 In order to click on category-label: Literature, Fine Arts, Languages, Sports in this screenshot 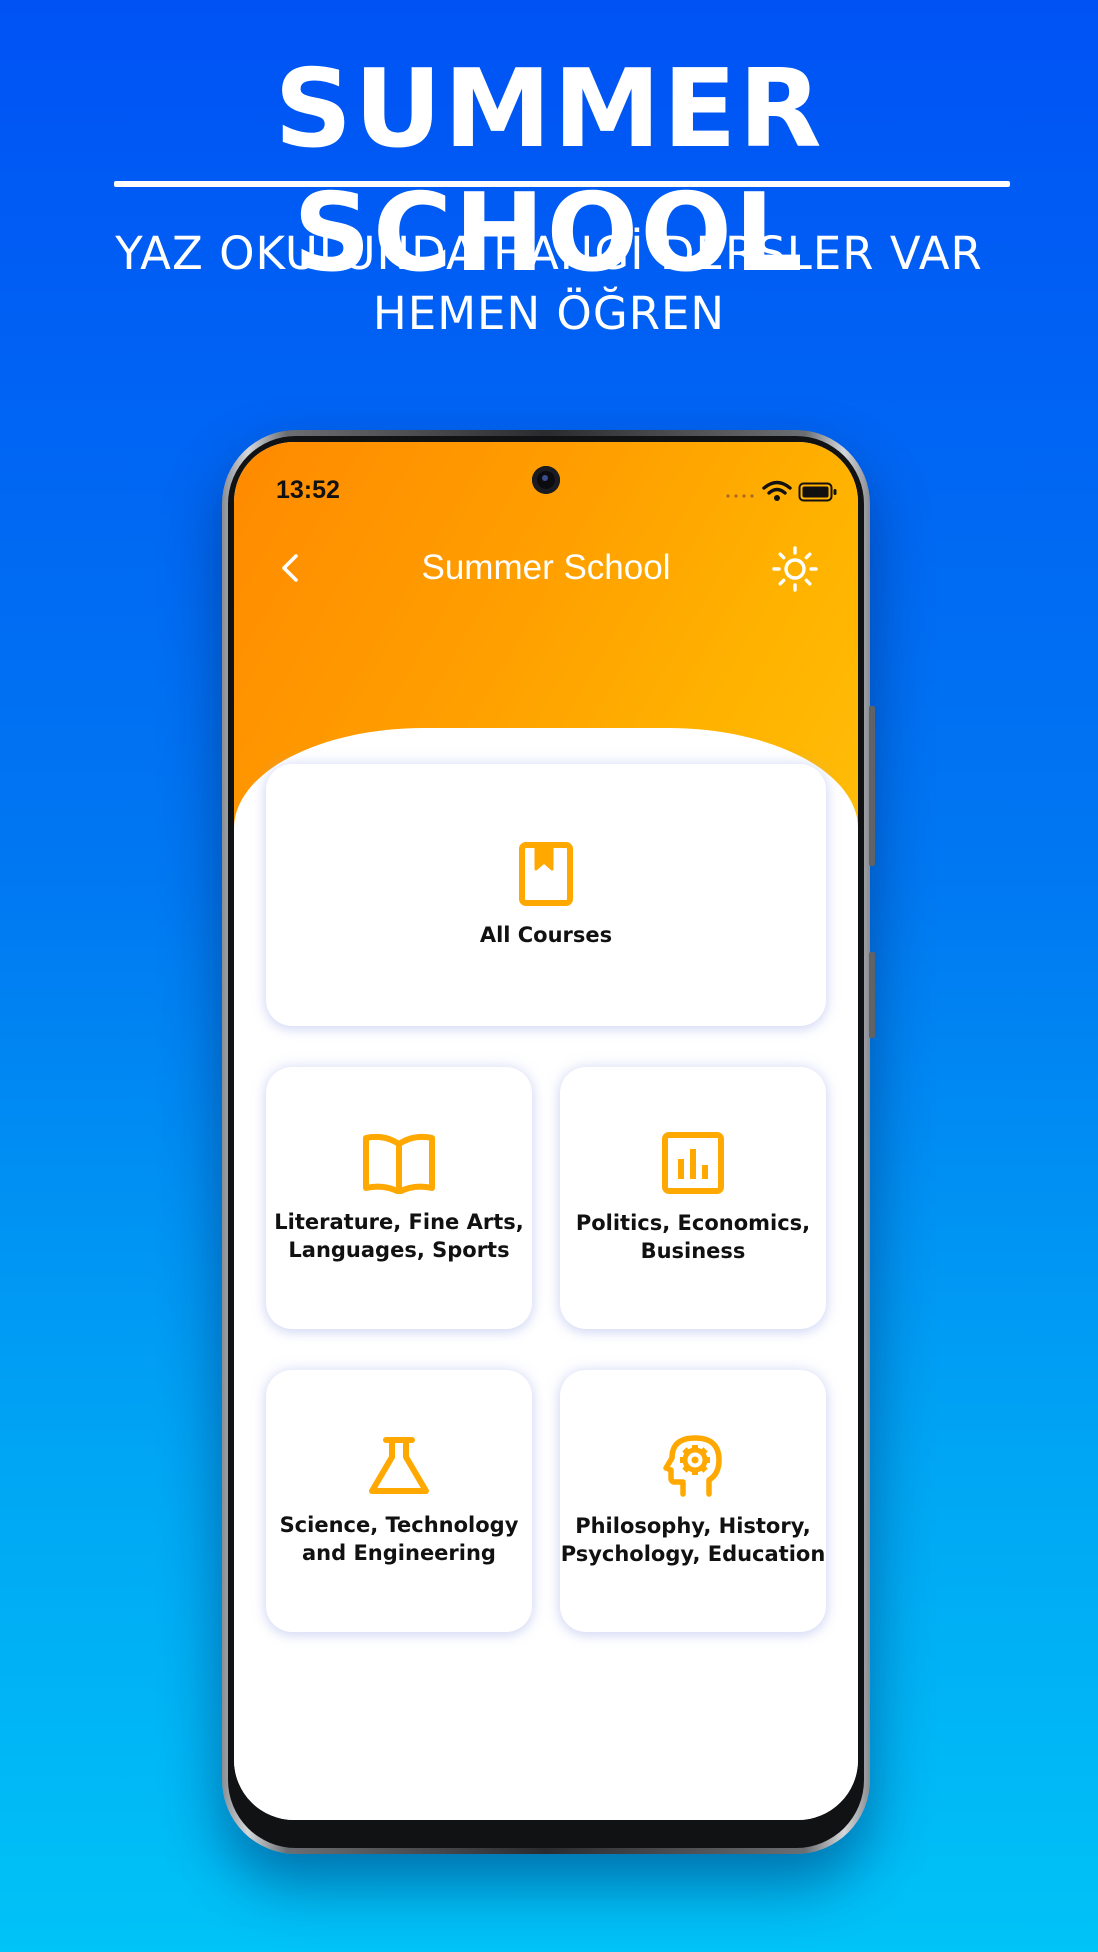, I will do `click(399, 1236)`.